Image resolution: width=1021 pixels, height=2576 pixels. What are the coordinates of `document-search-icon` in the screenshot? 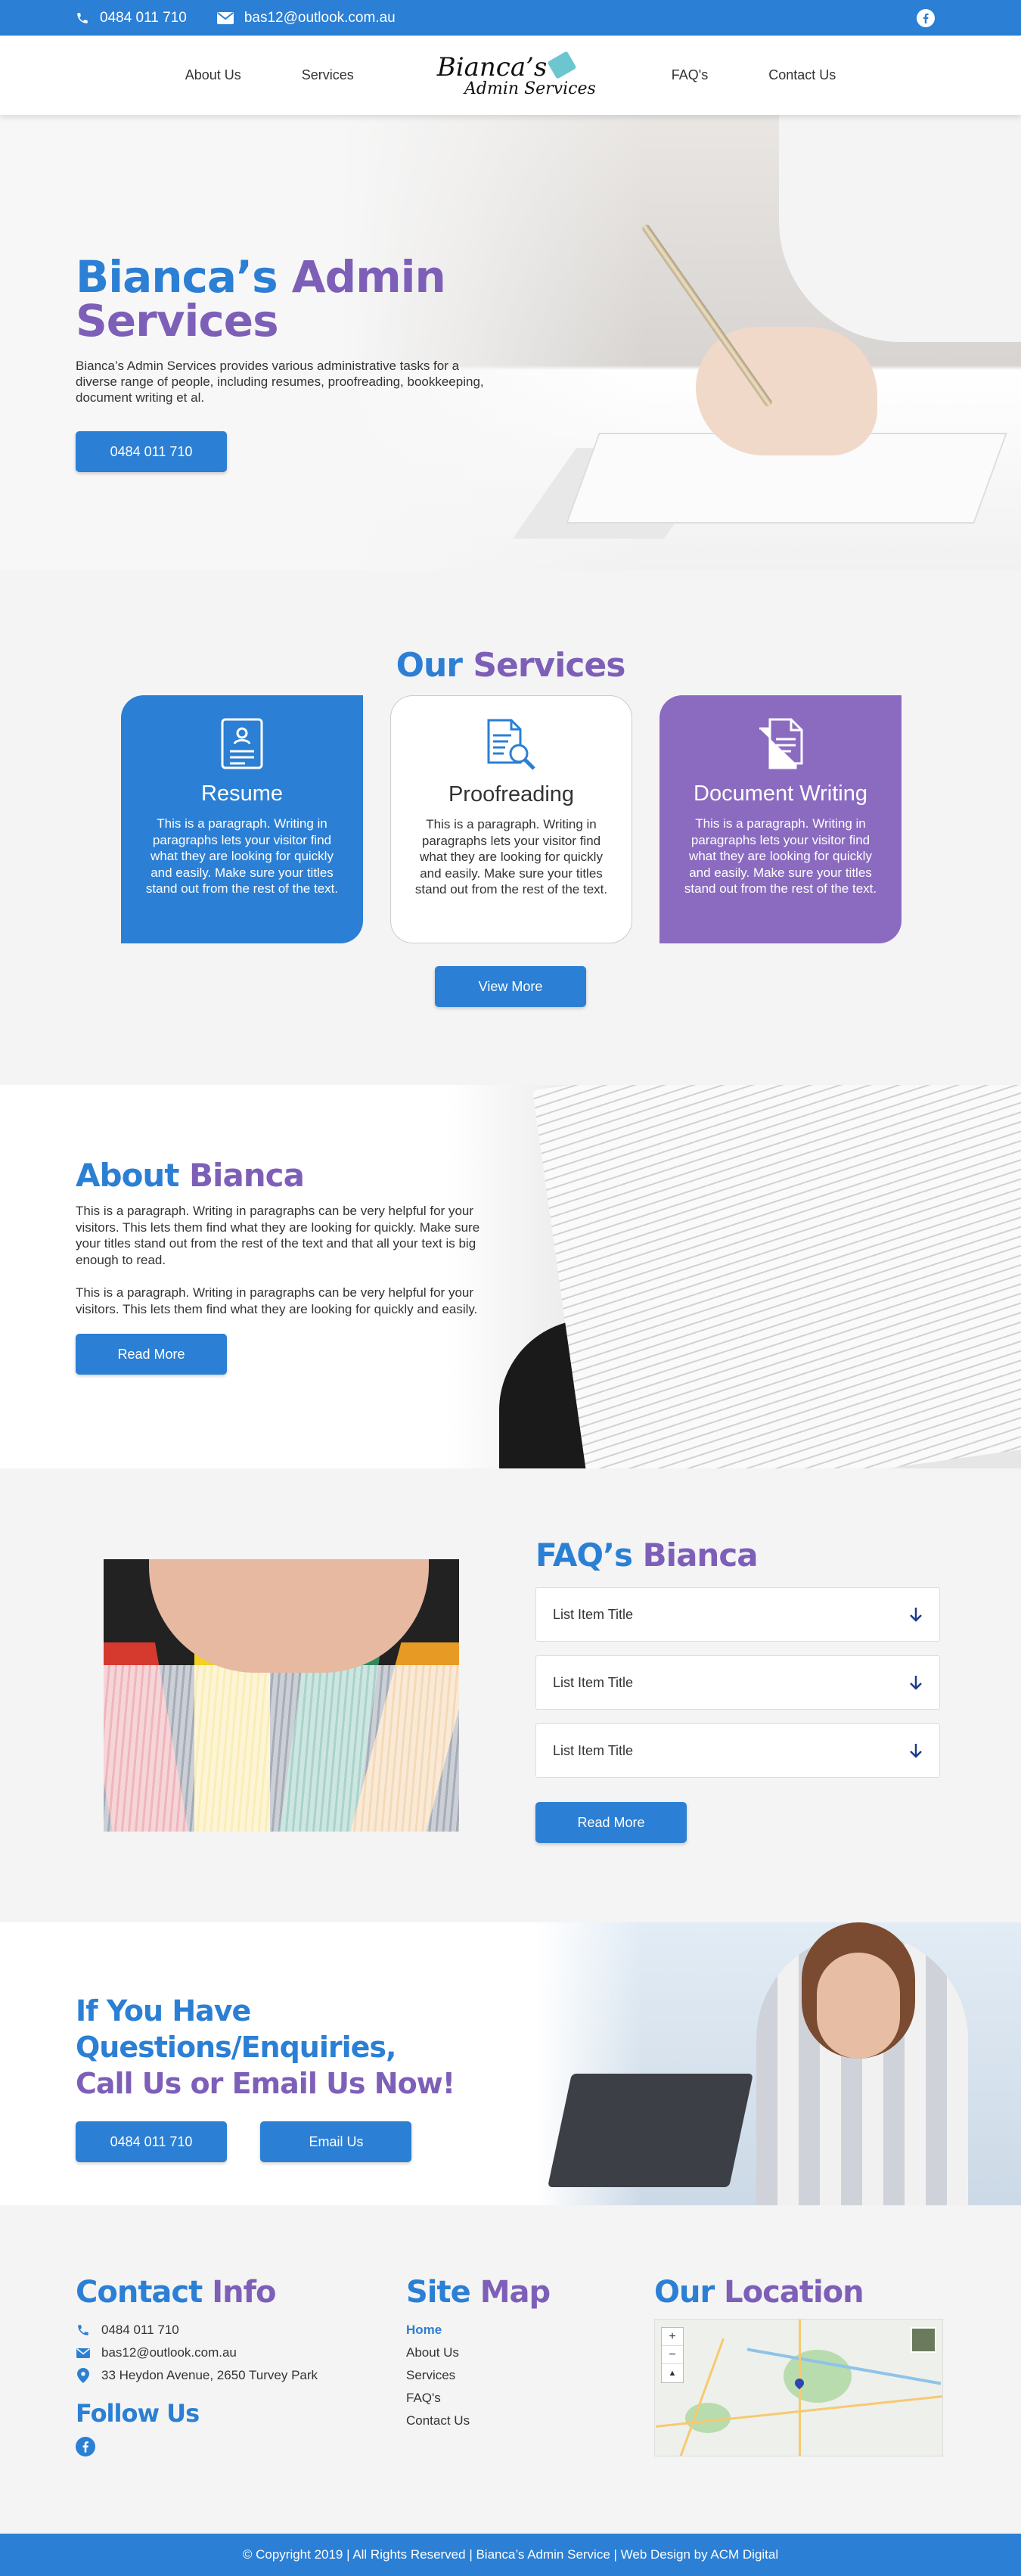 It's located at (511, 744).